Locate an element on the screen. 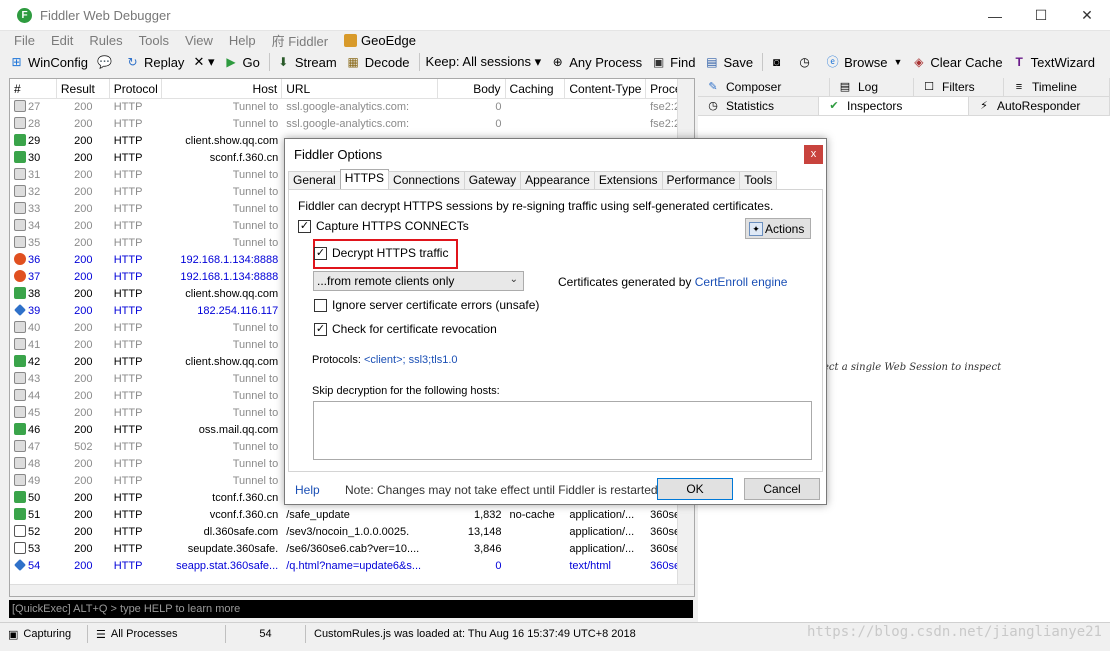 The image size is (1110, 651). skip-decryption-hosts-textarea is located at coordinates (562, 430).